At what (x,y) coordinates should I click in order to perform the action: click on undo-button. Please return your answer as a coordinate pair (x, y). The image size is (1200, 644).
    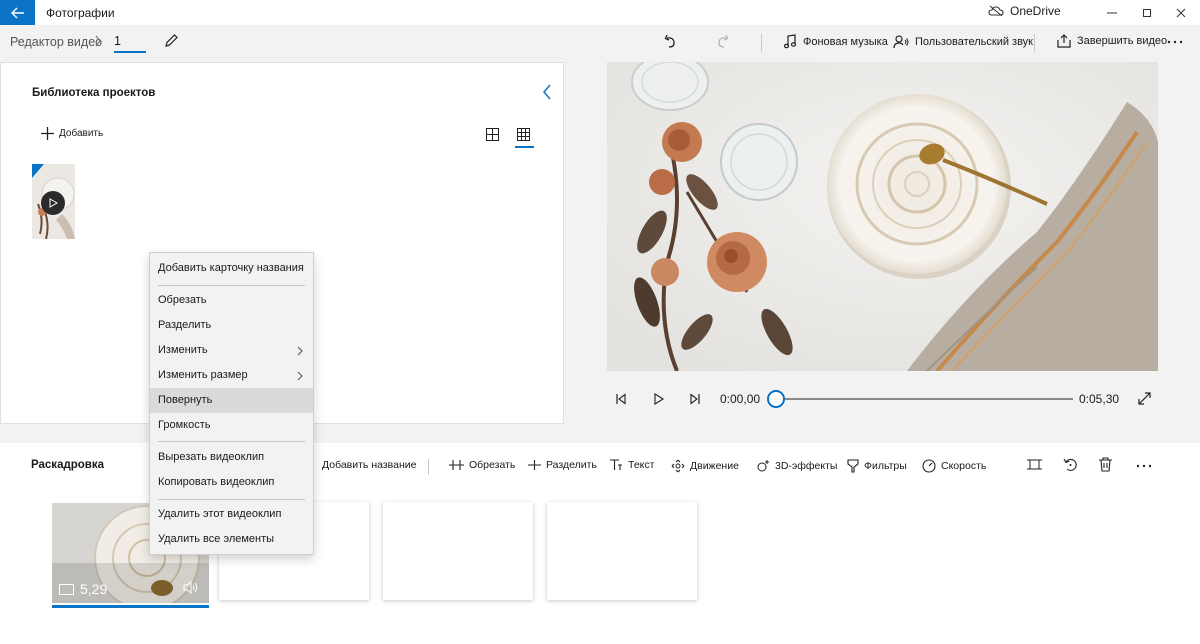
    Looking at the image, I should click on (670, 42).